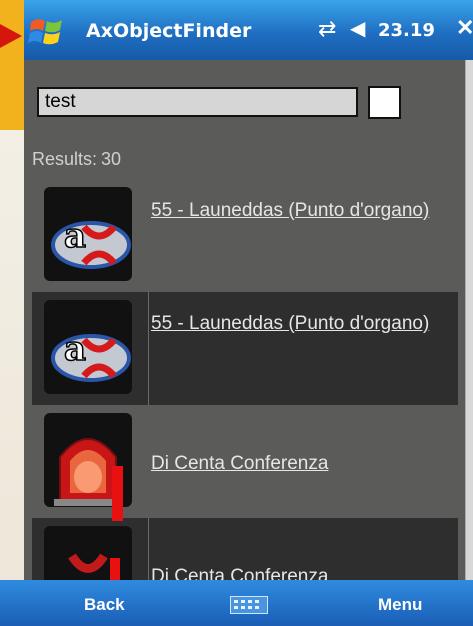 The width and height of the screenshot is (473, 626). What do you see at coordinates (65, 159) in the screenshot?
I see `results-label: Results:` at bounding box center [65, 159].